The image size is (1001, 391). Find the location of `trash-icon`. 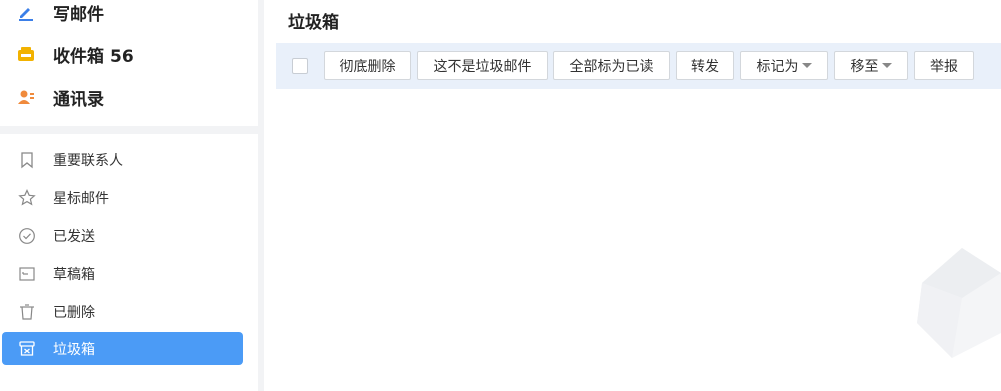

trash-icon is located at coordinates (27, 312).